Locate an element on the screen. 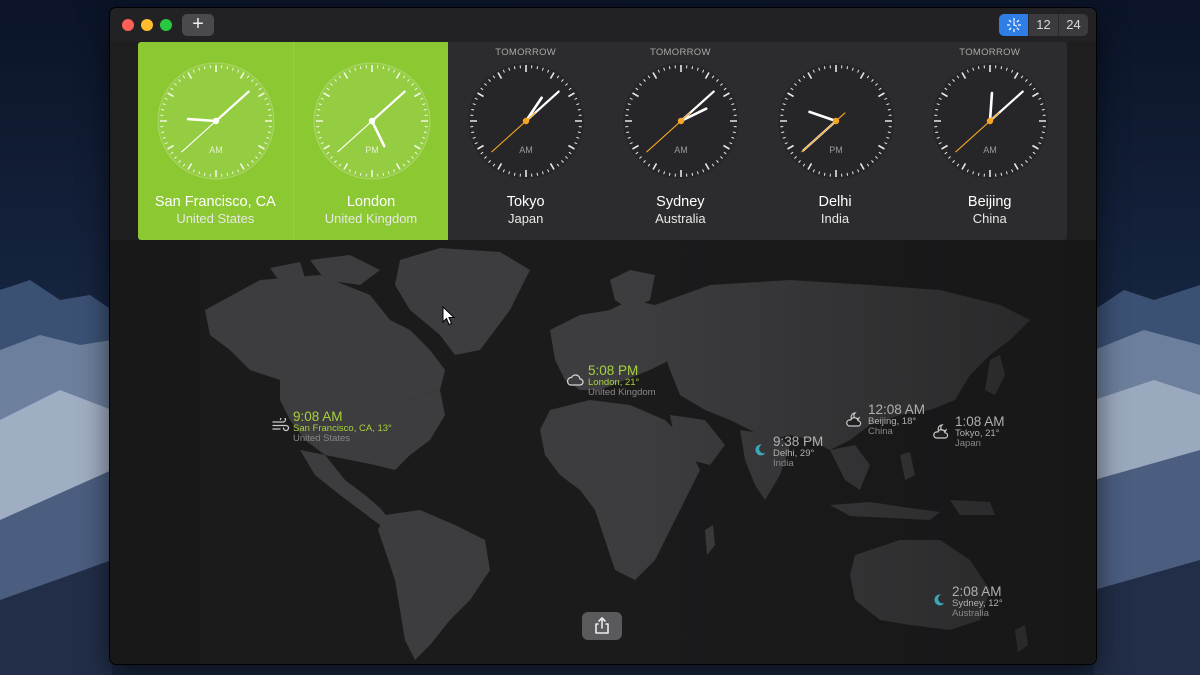 This screenshot has width=1200, height=675. desktop-wallpaper-right is located at coordinates (1147, 480).